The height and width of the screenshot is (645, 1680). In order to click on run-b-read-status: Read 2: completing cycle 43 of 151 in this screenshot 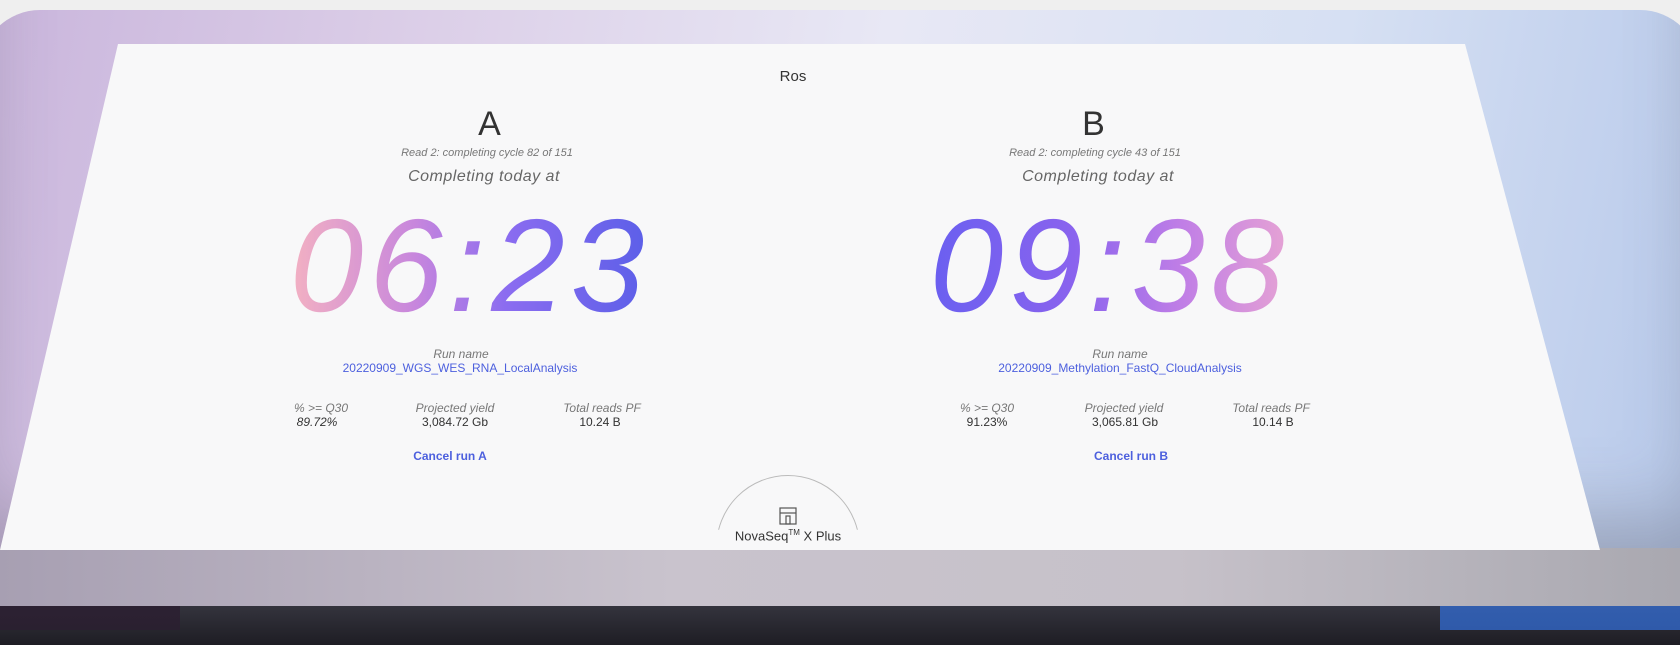, I will do `click(1095, 153)`.